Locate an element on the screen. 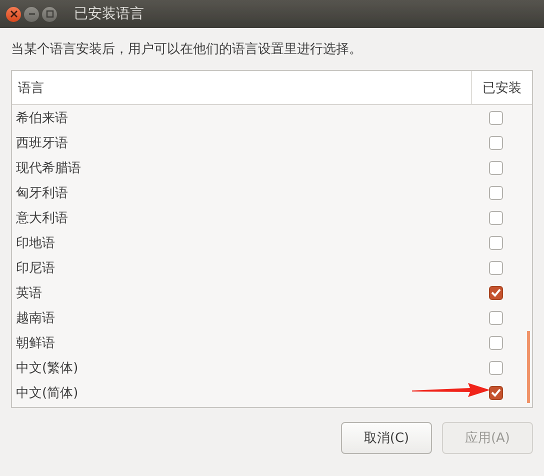 This screenshot has height=476, width=544. language-name: 中文(简体) is located at coordinates (47, 393).